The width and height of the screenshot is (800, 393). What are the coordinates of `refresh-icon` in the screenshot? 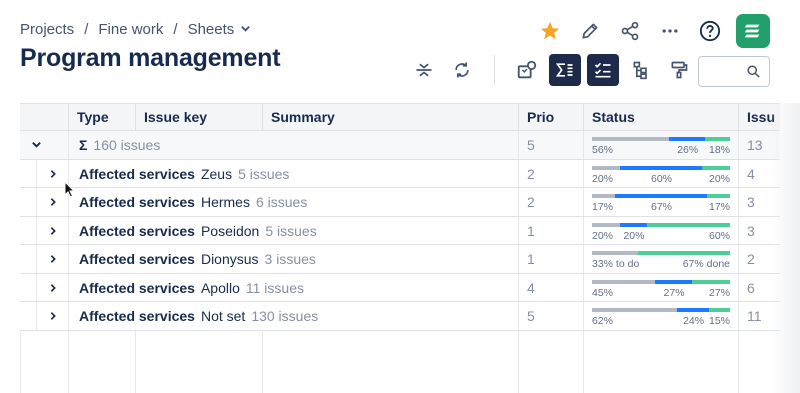 It's located at (462, 70).